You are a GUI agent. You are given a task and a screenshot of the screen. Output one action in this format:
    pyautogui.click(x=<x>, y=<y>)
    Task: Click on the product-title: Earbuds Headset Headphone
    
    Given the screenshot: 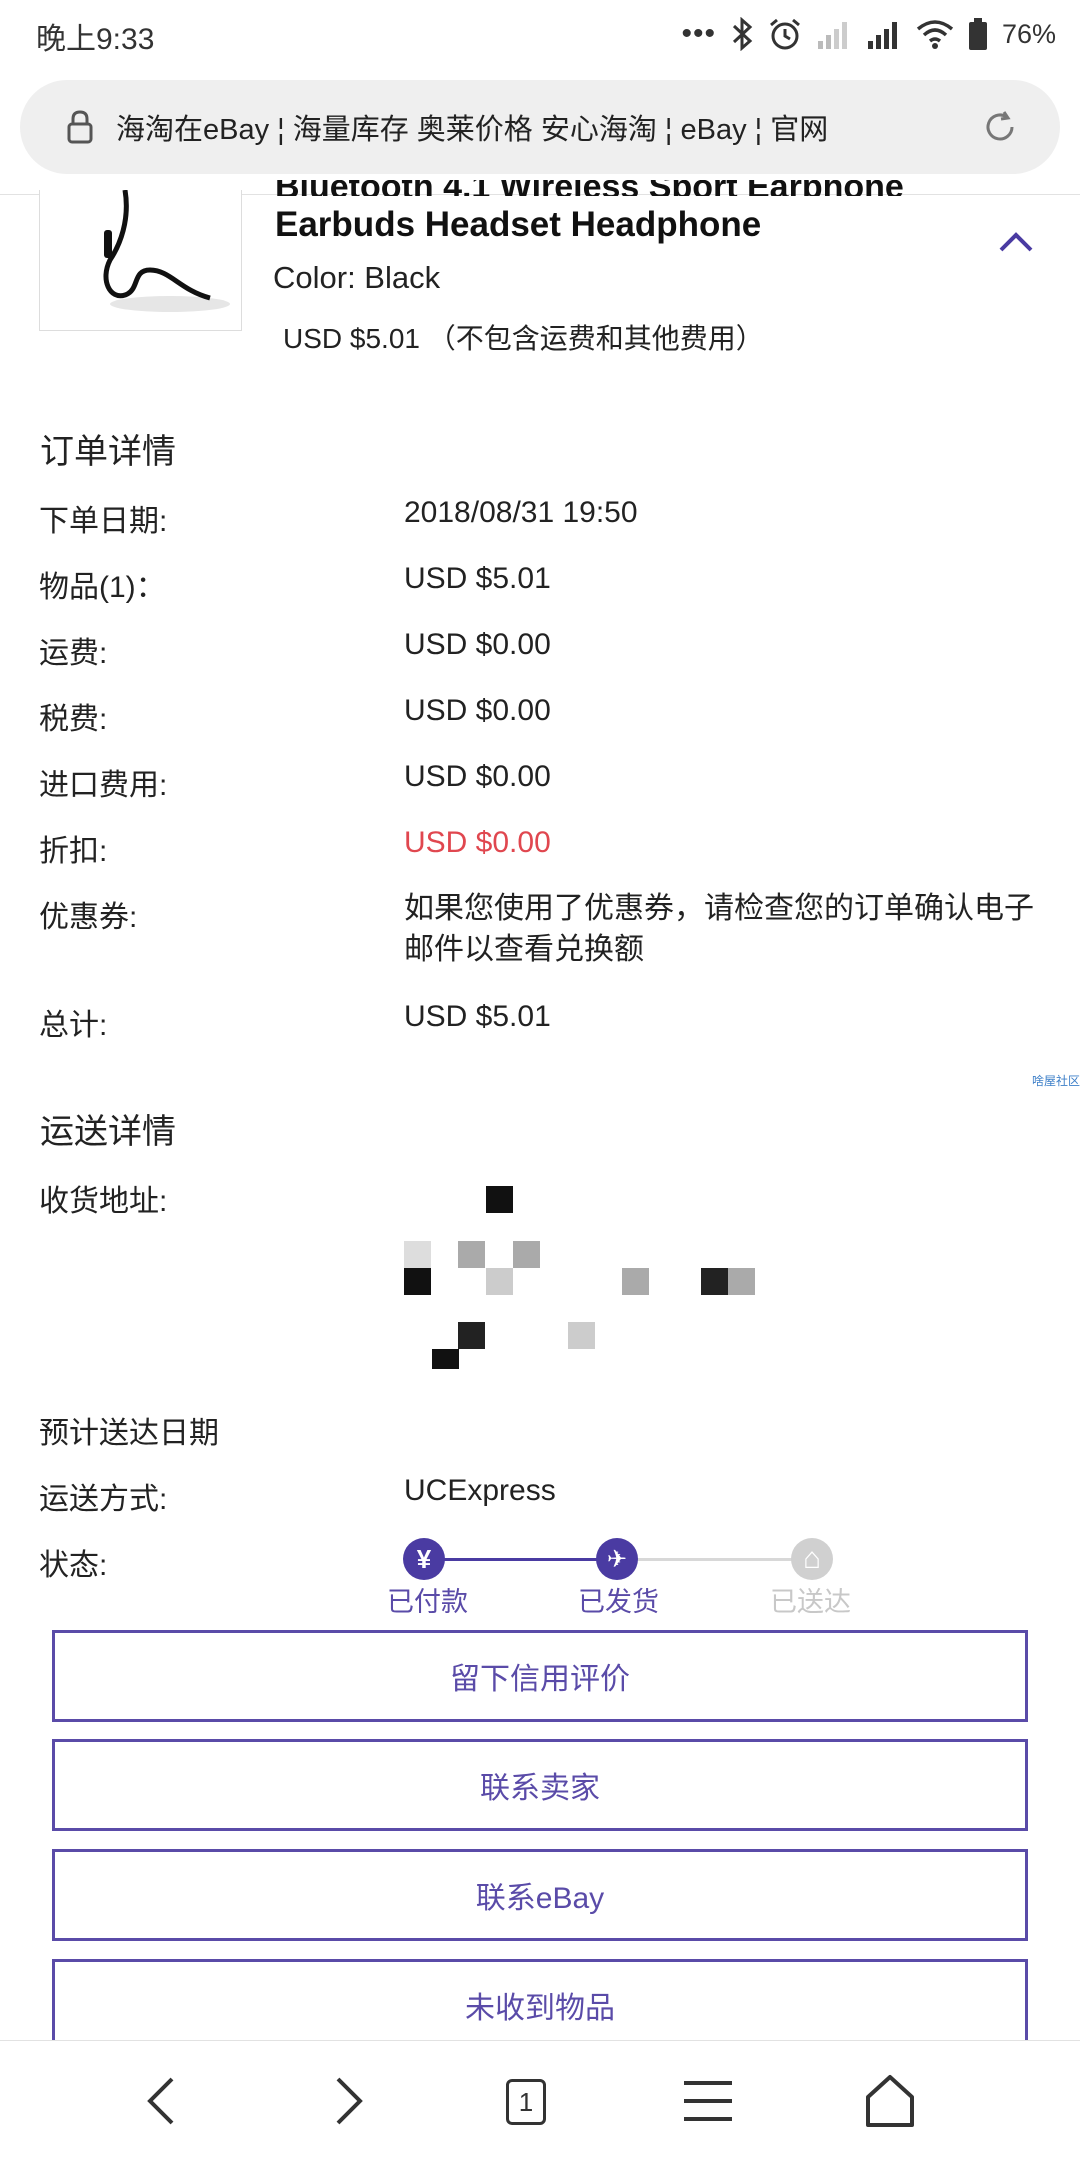 What is the action you would take?
    pyautogui.click(x=518, y=225)
    